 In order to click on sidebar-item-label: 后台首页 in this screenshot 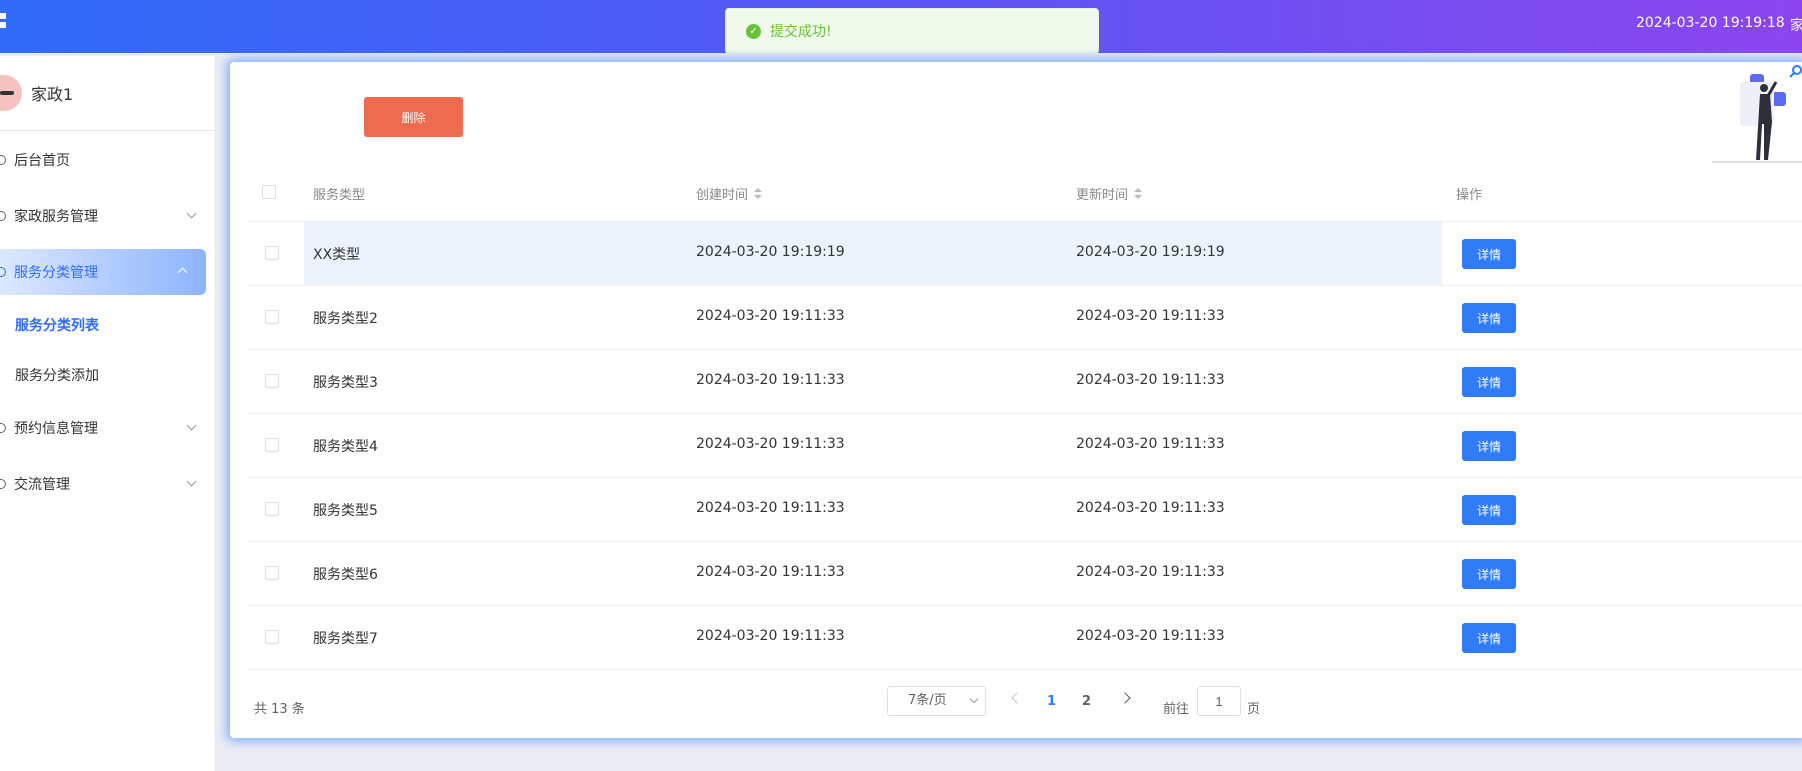, I will do `click(42, 160)`.